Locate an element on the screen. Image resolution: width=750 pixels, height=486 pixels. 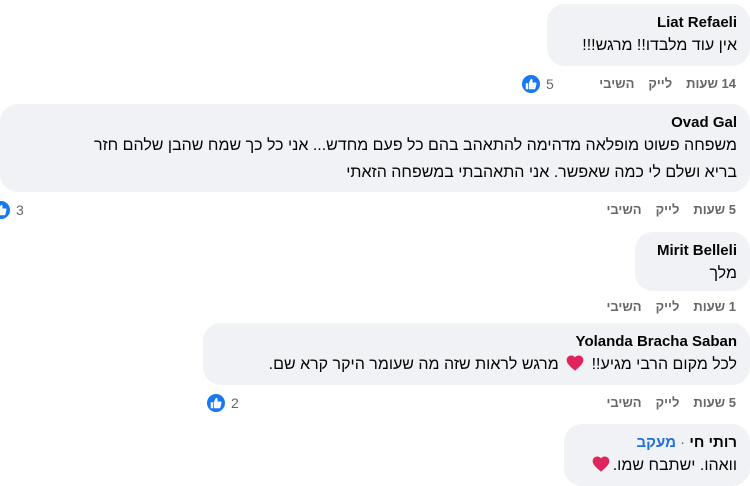
comment-actions: 1 שעות לייק השיבי is located at coordinates (664, 307).